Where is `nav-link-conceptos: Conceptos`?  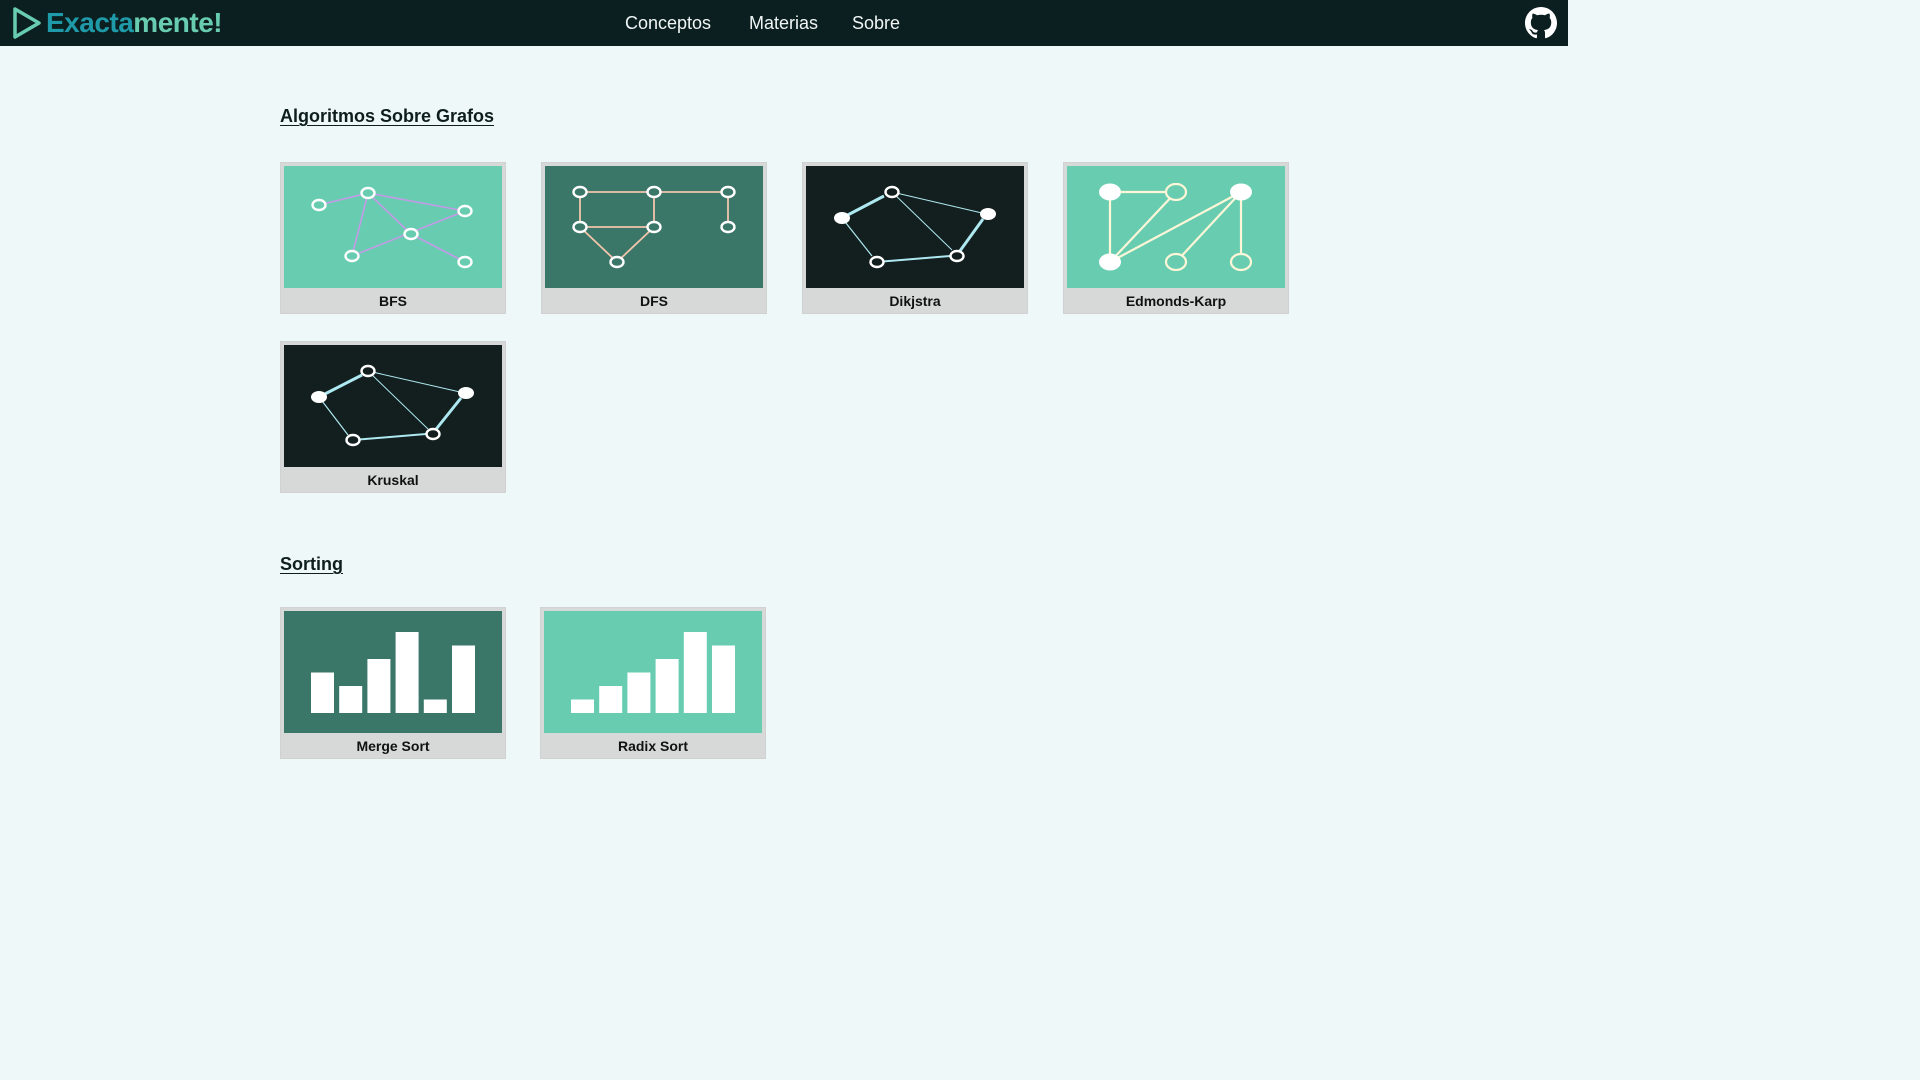 nav-link-conceptos: Conceptos is located at coordinates (668, 23).